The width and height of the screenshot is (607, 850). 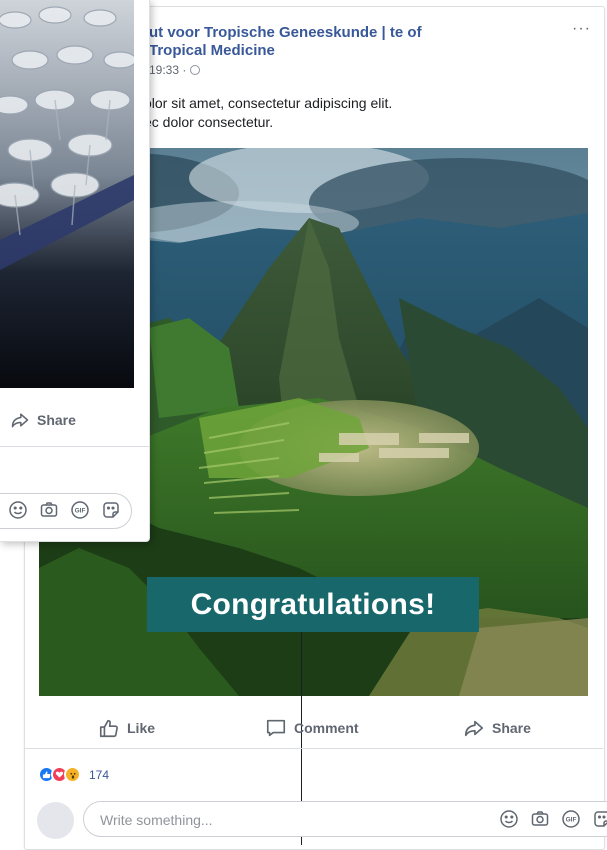 I want to click on post-action-bar: Like Comment Share, so click(x=314, y=728).